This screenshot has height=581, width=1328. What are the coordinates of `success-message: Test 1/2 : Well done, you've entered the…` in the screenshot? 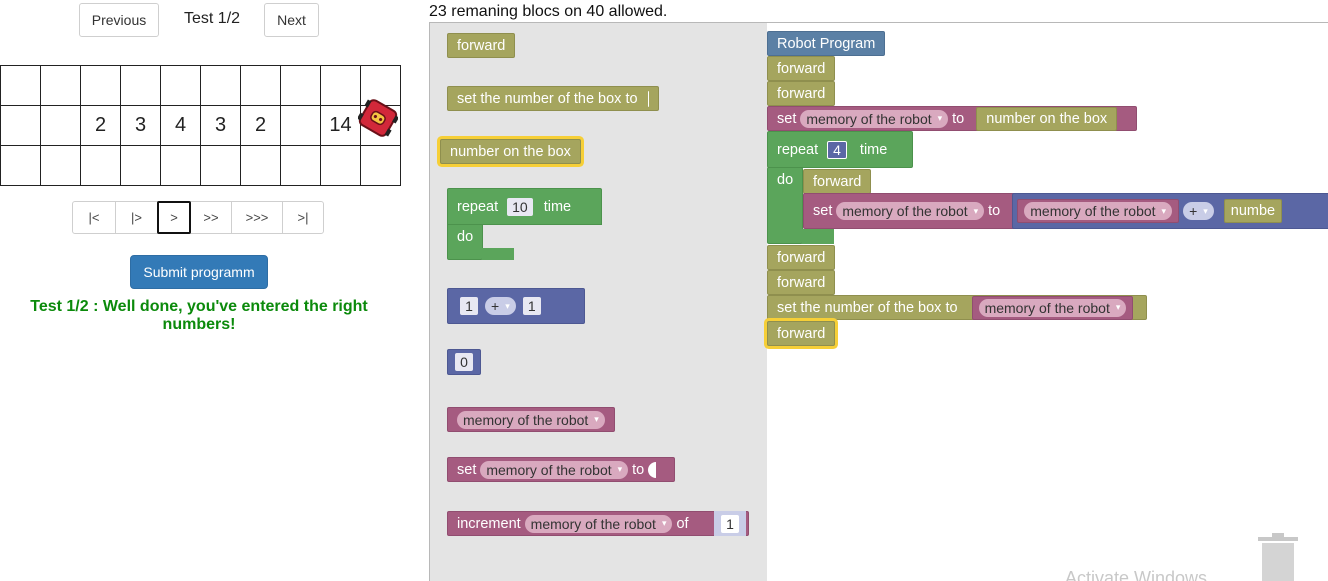 It's located at (199, 315).